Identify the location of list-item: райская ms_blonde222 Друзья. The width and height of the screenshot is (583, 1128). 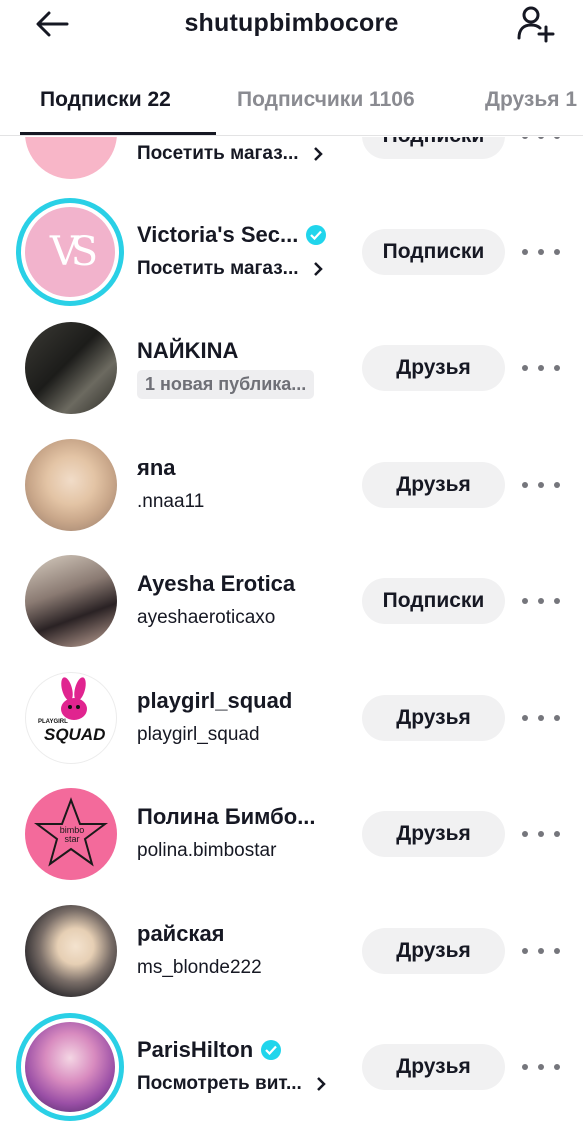
(291, 951).